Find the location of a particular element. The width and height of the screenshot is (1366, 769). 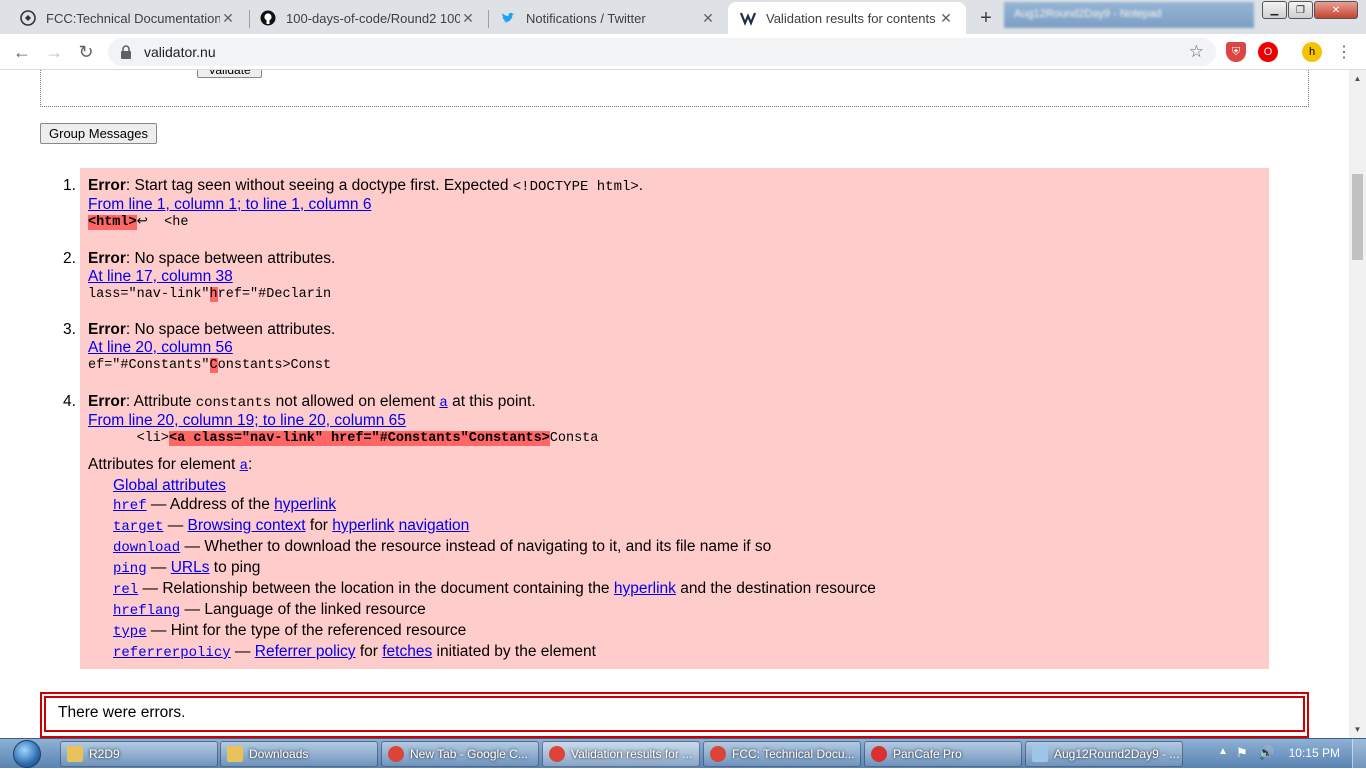

definition-link: Referrer policy is located at coordinates (305, 651).